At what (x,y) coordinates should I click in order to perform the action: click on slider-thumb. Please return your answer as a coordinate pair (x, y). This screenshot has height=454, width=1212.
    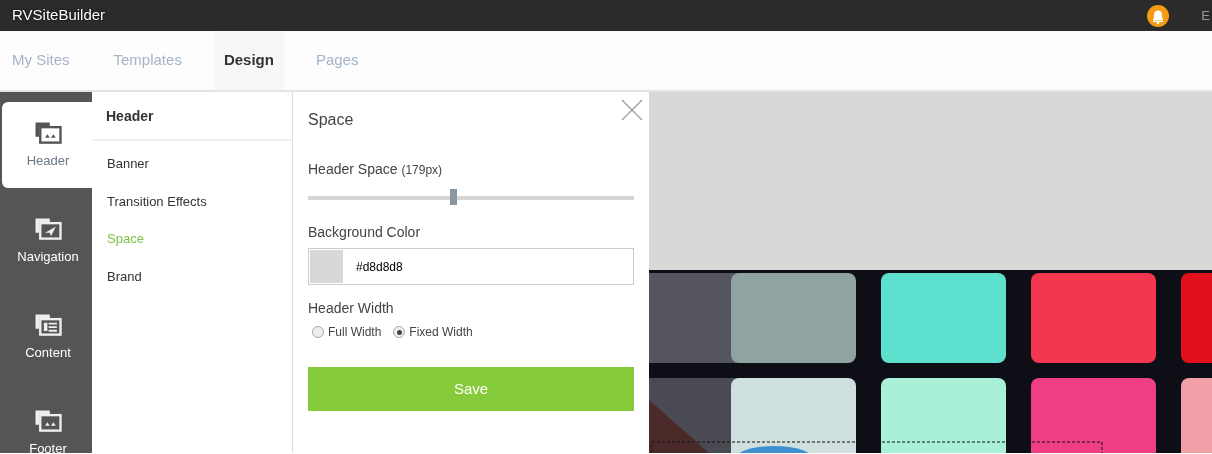
    Looking at the image, I should click on (454, 197).